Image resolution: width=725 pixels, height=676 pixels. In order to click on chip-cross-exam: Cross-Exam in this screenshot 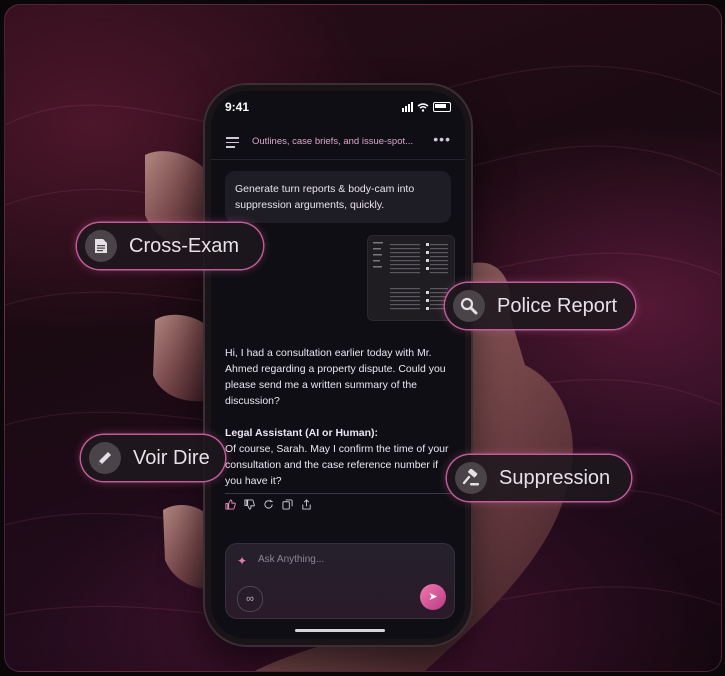, I will do `click(170, 246)`.